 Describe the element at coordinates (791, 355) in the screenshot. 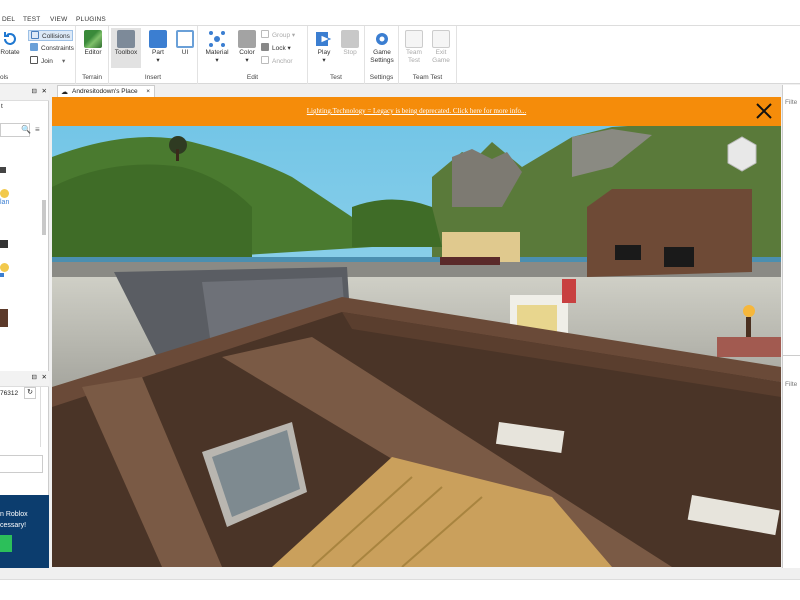

I see `panel-divider` at that location.